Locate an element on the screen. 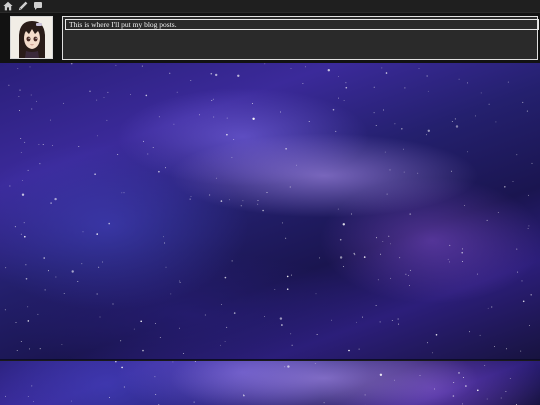 This screenshot has width=540, height=405. chat-icon is located at coordinates (38, 6).